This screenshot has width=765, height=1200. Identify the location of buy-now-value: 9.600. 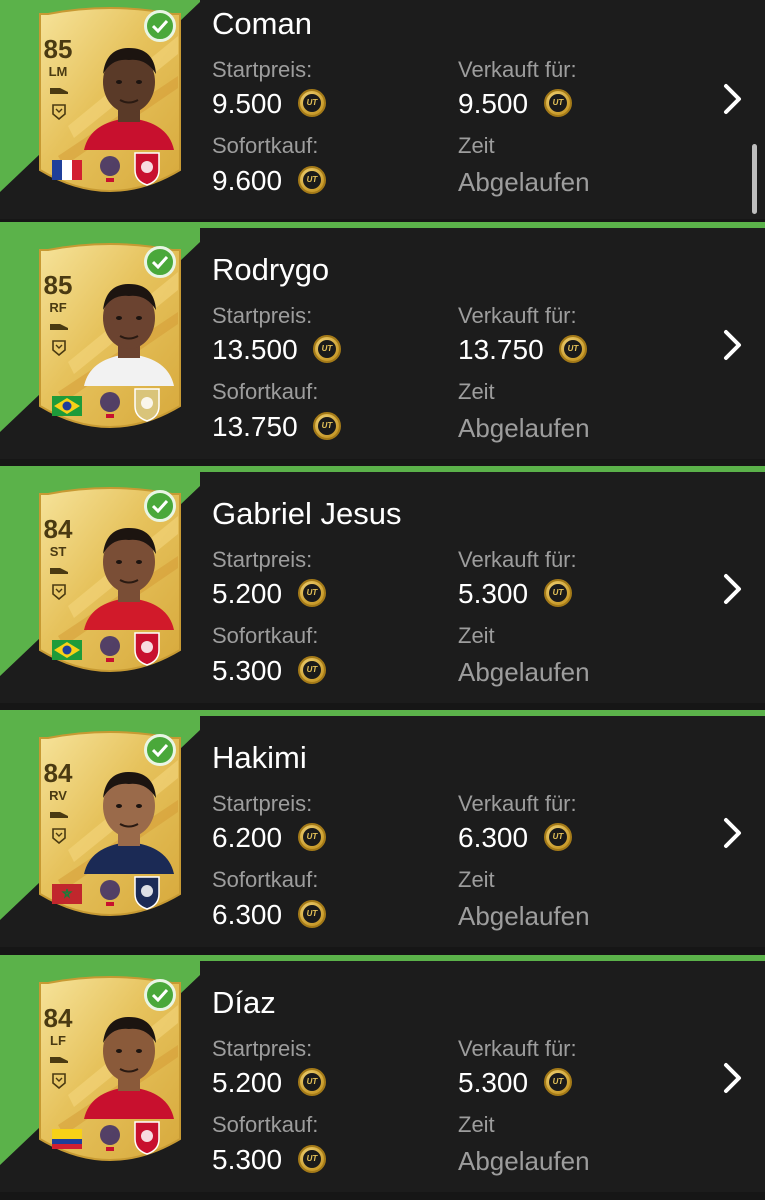
(247, 180).